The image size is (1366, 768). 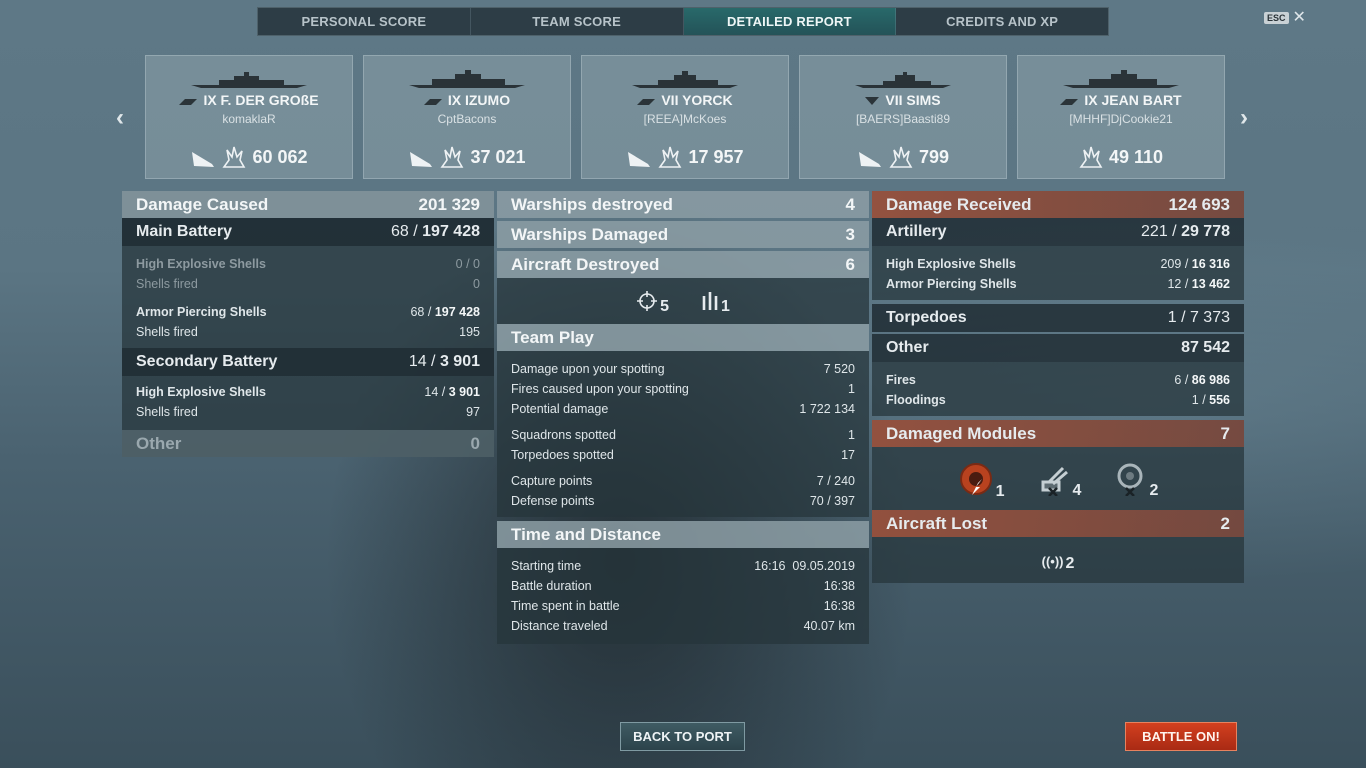 I want to click on tab-detailed-report: DETAILED REPORT, so click(x=790, y=21).